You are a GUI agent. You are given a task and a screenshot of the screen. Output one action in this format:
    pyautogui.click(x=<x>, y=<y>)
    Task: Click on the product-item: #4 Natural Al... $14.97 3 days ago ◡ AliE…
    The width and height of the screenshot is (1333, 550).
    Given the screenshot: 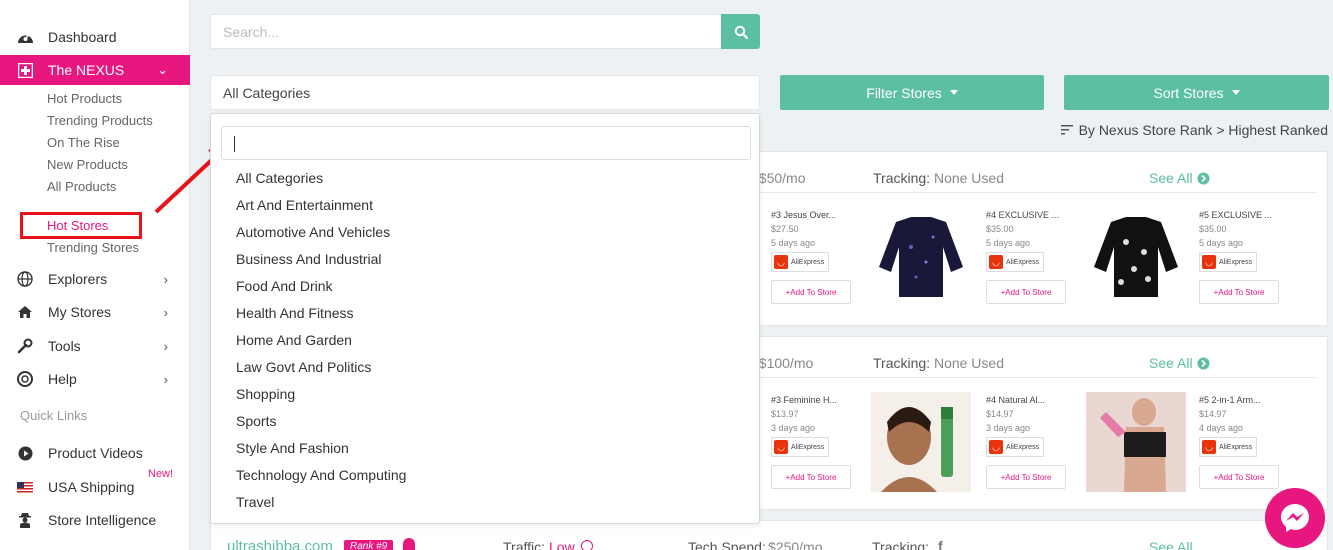 What is the action you would take?
    pyautogui.click(x=1041, y=442)
    